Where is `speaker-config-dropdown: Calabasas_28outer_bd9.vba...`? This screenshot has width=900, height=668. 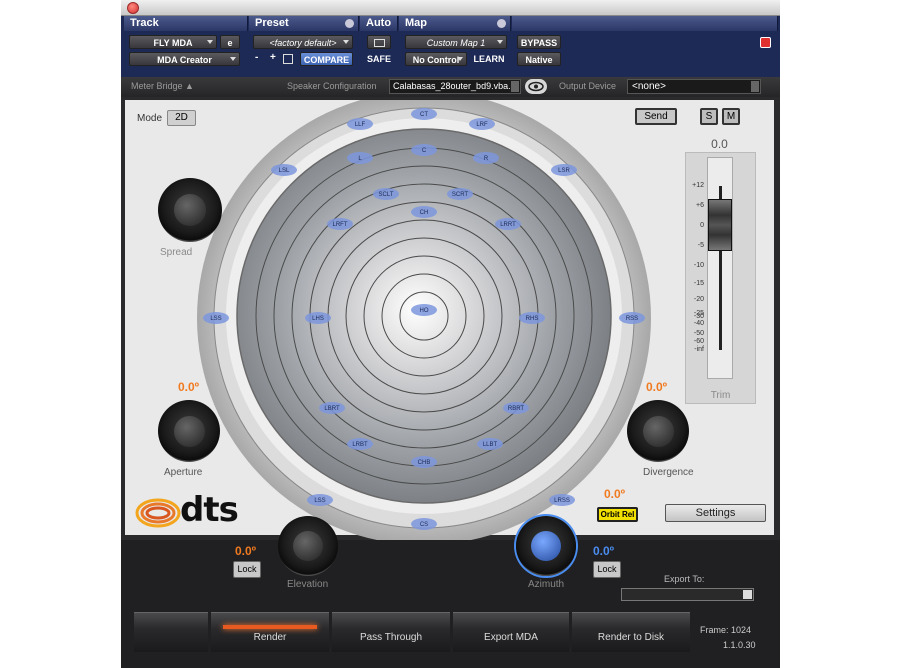 speaker-config-dropdown: Calabasas_28outer_bd9.vba... is located at coordinates (455, 86).